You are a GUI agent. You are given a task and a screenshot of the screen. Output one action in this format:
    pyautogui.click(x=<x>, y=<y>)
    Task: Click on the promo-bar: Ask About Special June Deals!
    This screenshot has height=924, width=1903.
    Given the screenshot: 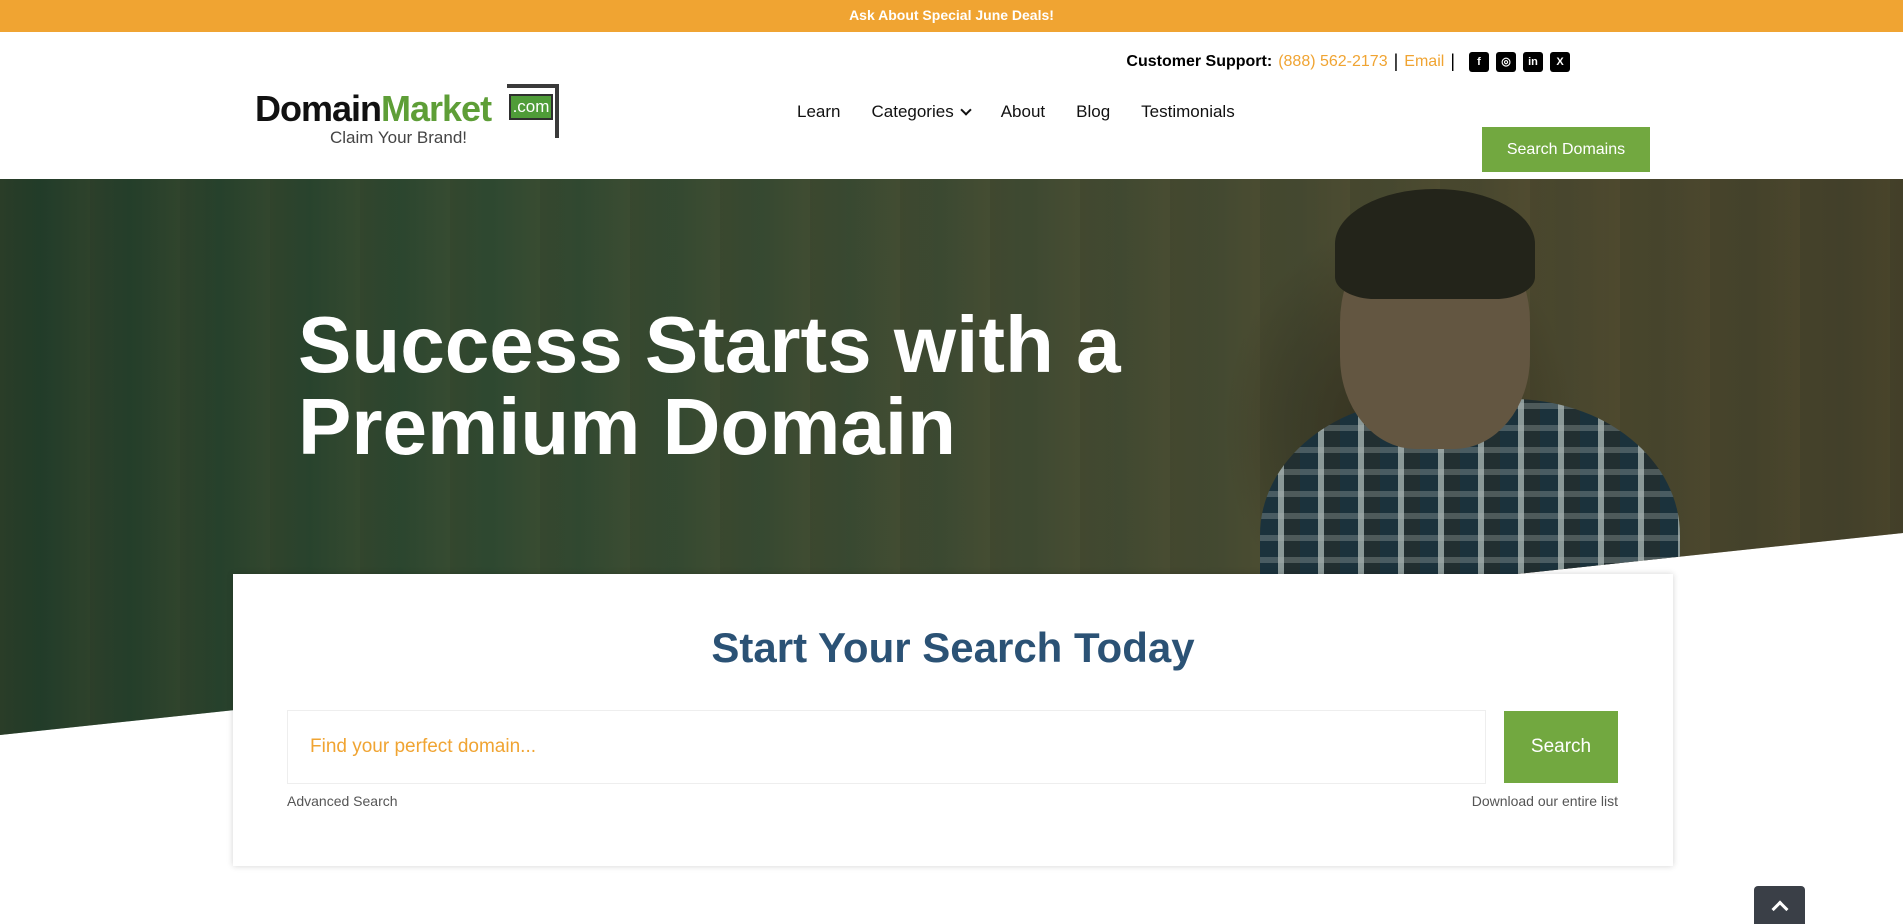 What is the action you would take?
    pyautogui.click(x=951, y=16)
    